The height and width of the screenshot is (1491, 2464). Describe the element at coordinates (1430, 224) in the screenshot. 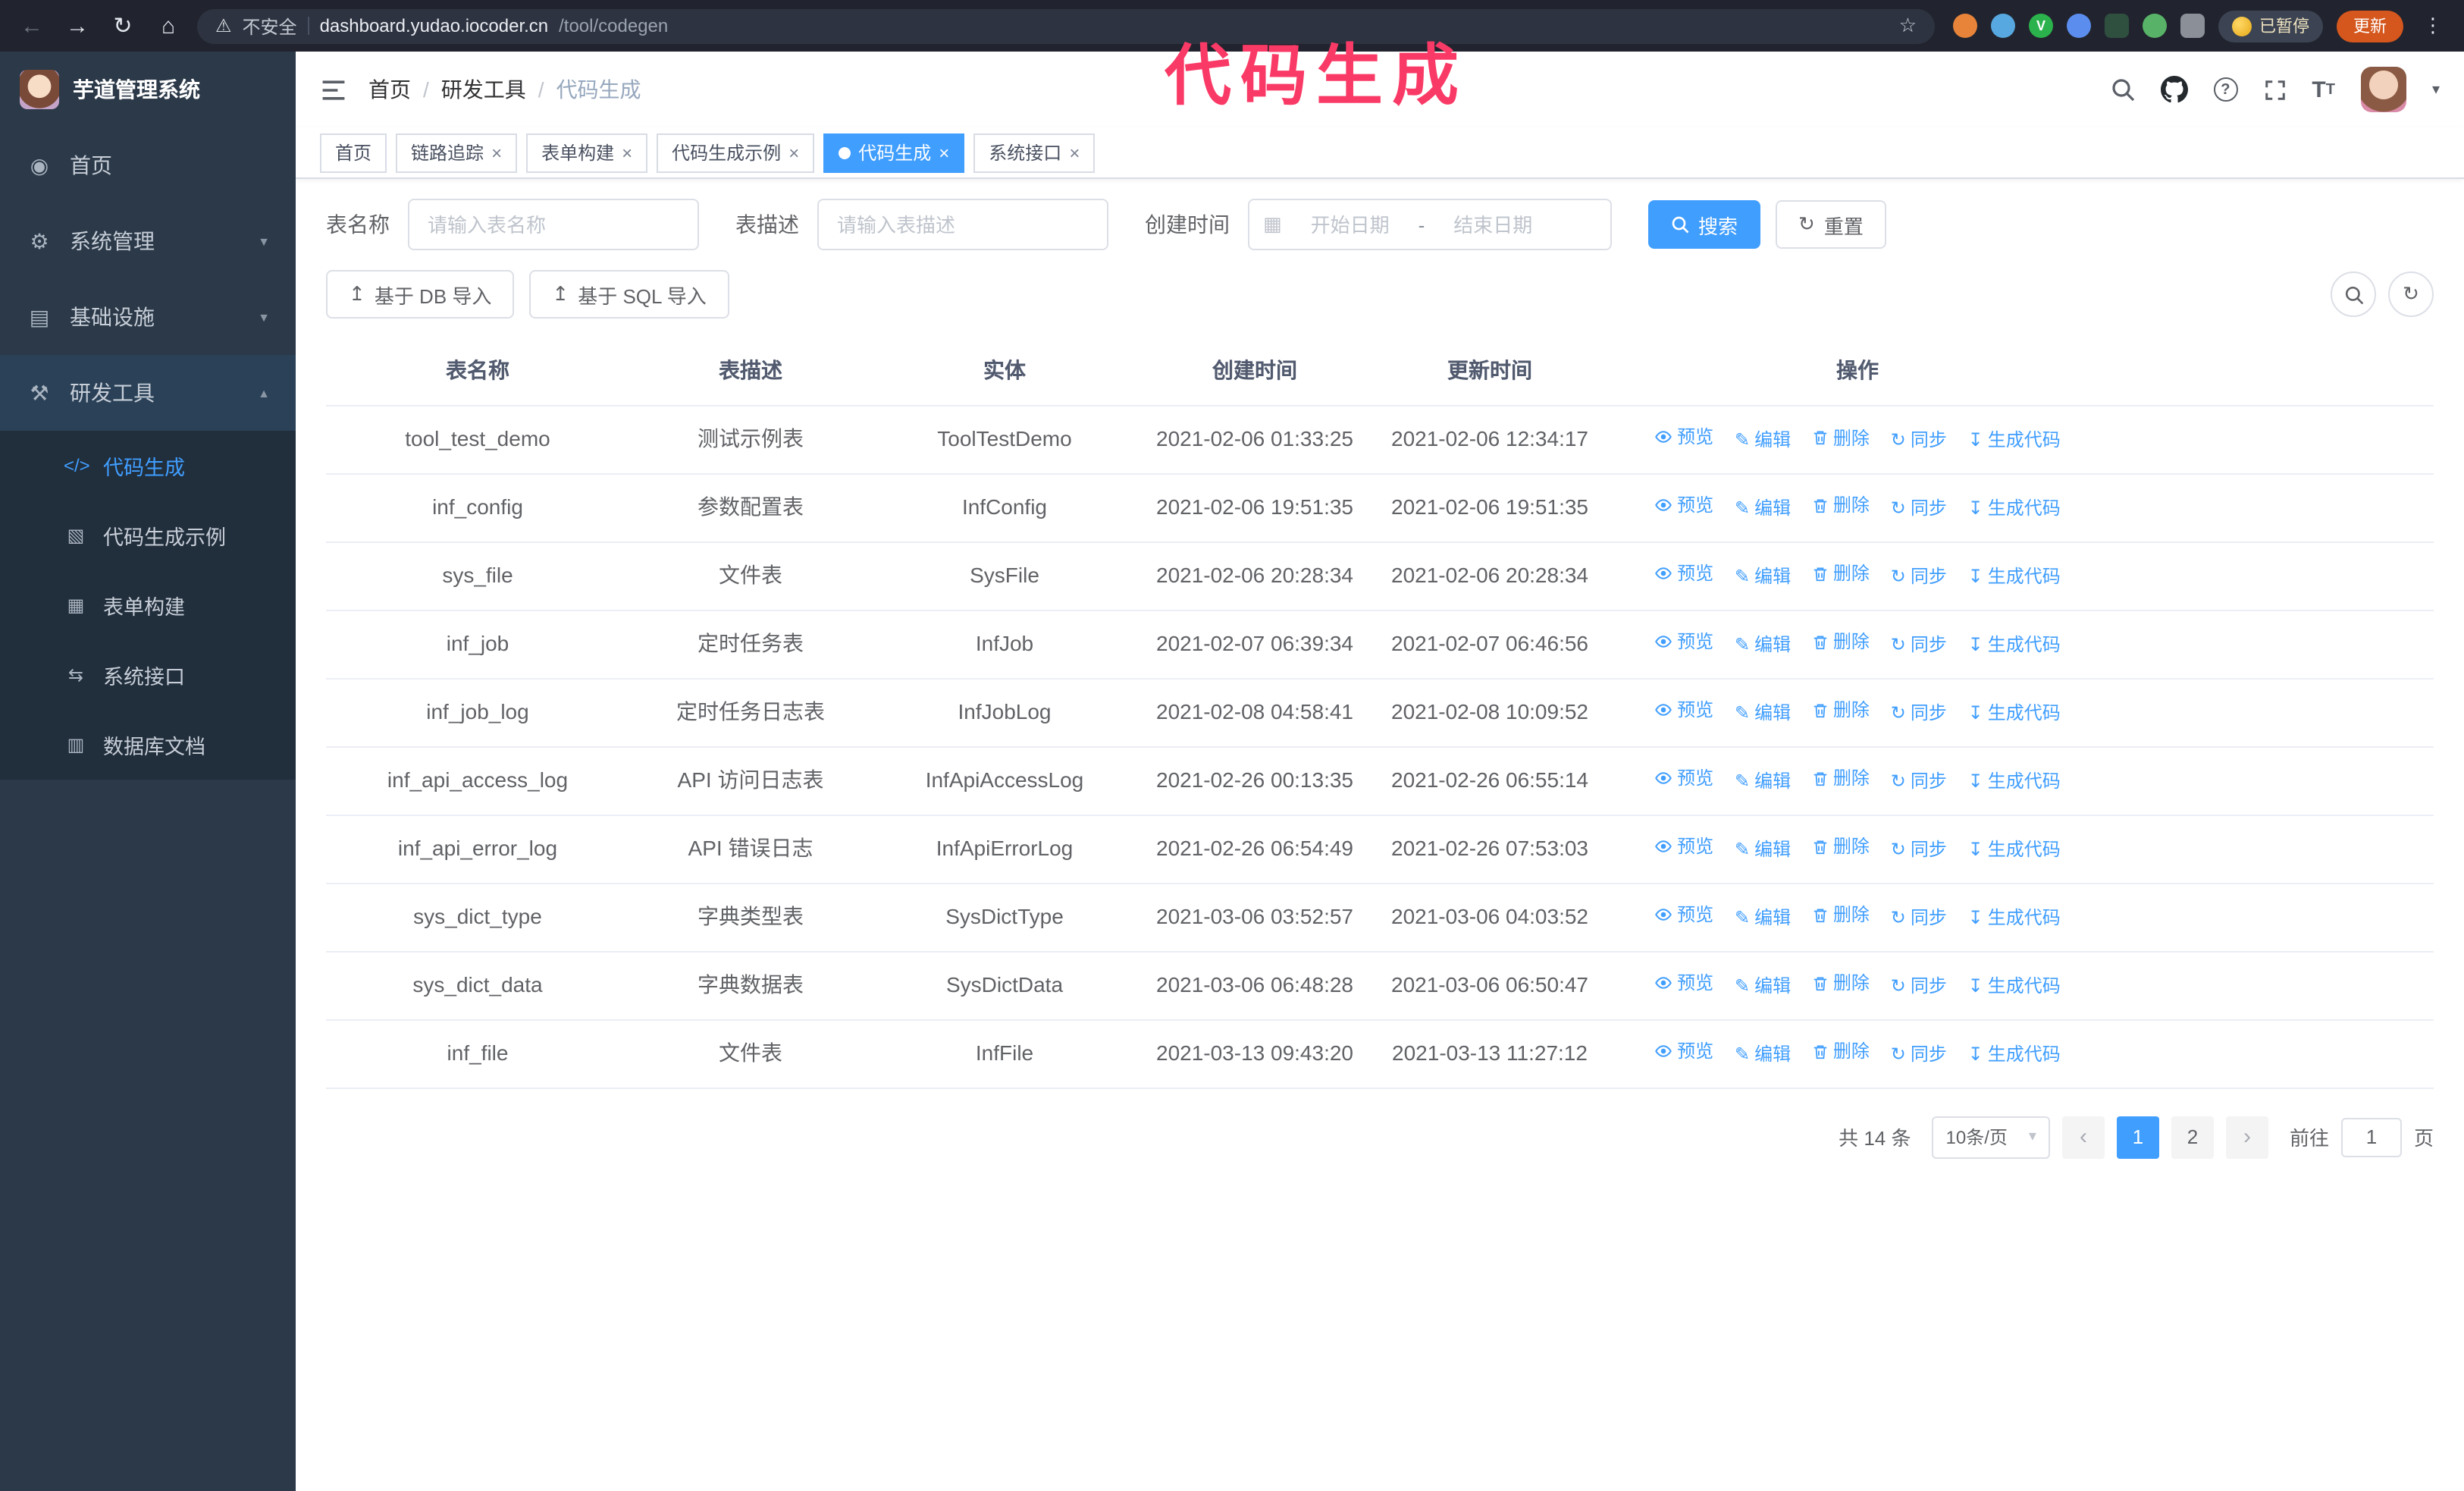

I see `date-range-picker: ▦ -` at that location.